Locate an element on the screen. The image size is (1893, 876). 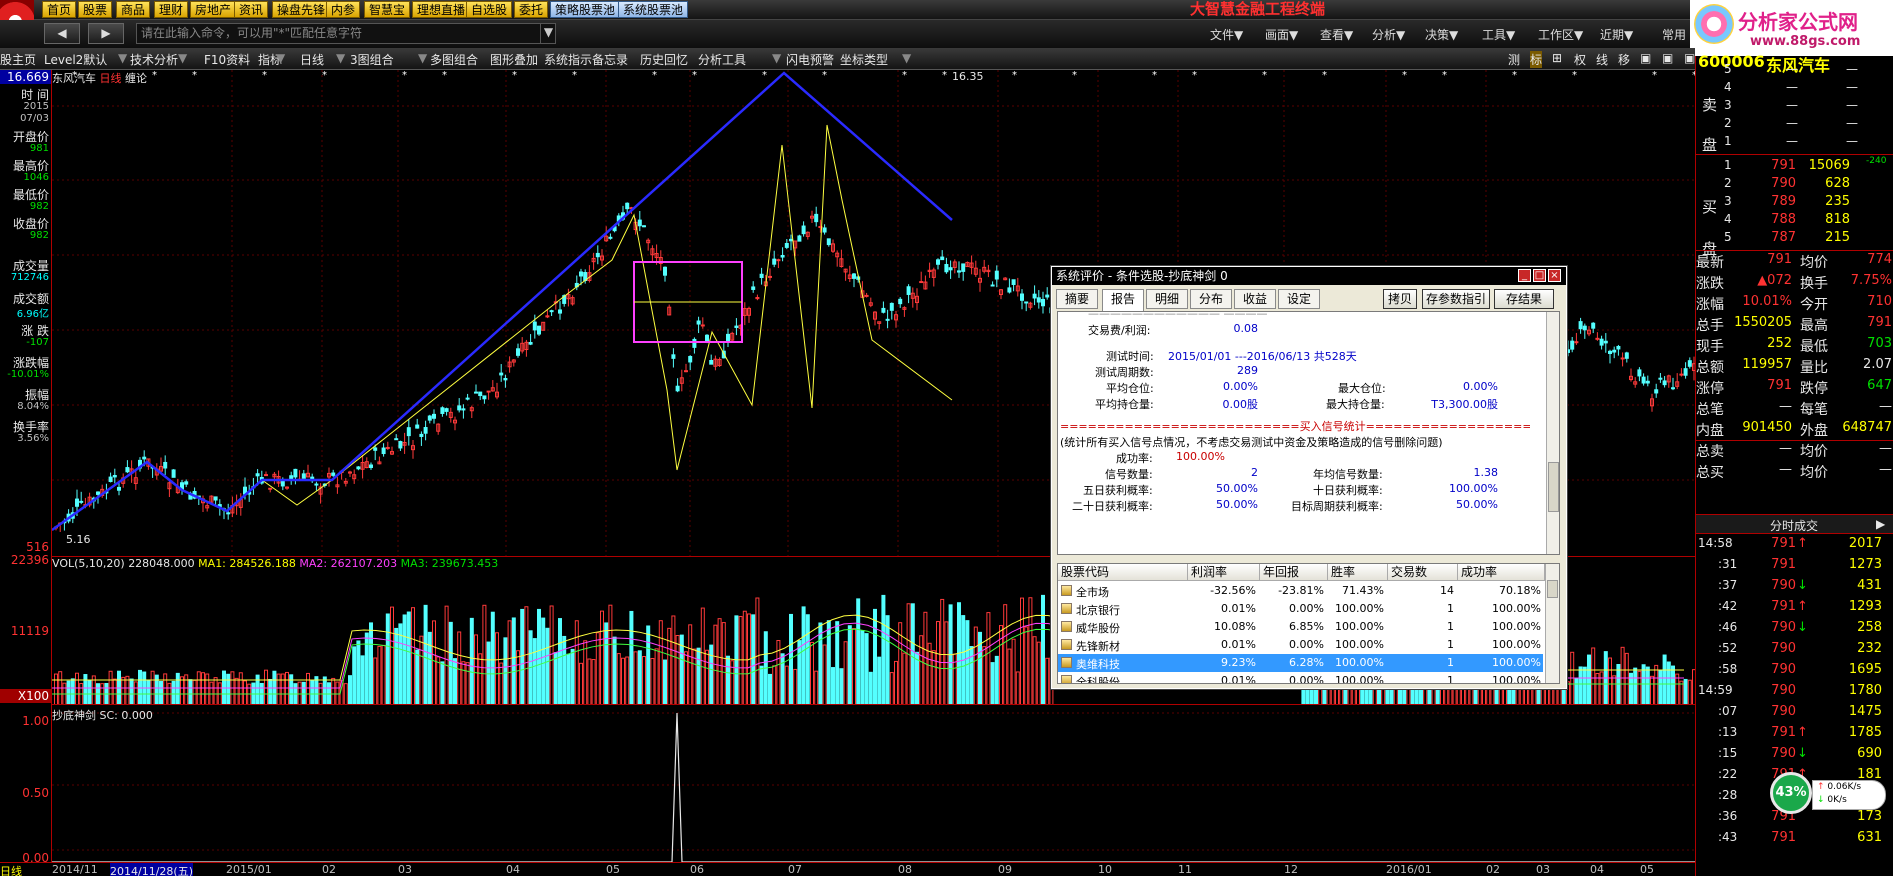
menu-item-8: 常用 is located at coordinates (1674, 34).